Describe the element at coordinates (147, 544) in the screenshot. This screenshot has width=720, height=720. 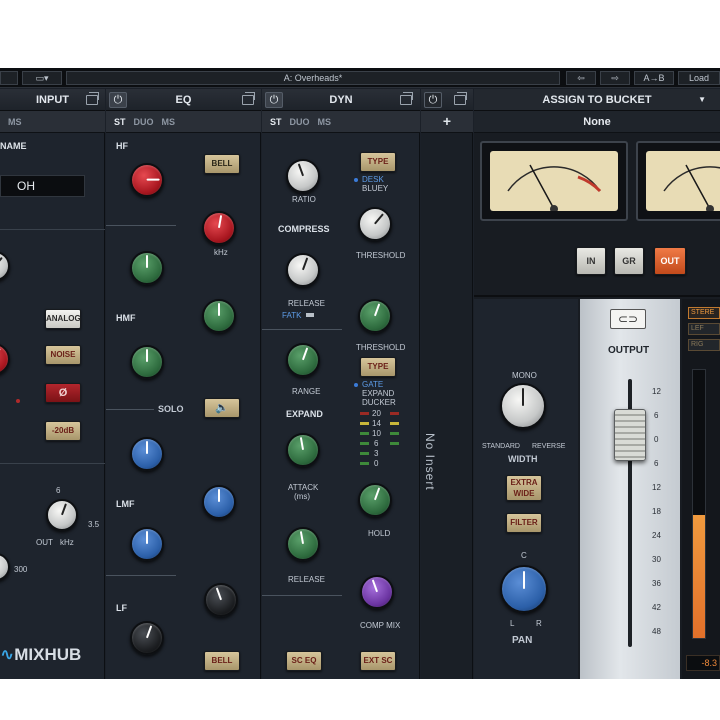
I see `lmf-q-knob` at that location.